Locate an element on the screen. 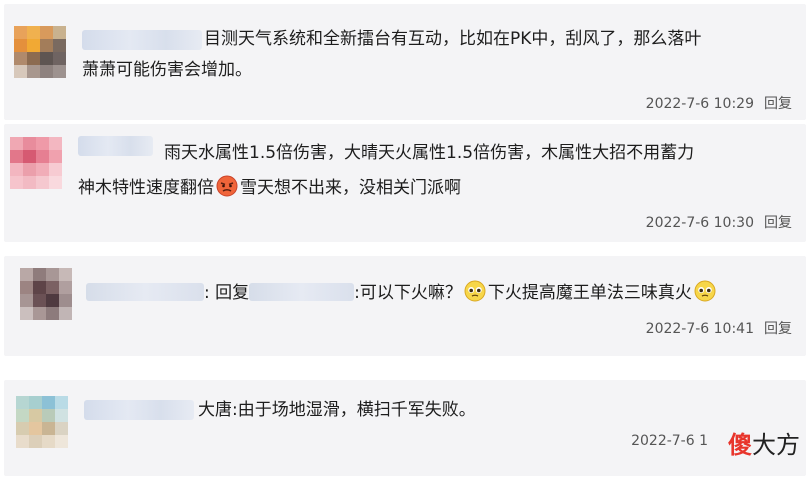  comment-text: 雨天水属性1.5倍伤害，大晴天火属性1.5倍伤害，木属性大招不用蓄力 is located at coordinates (429, 153).